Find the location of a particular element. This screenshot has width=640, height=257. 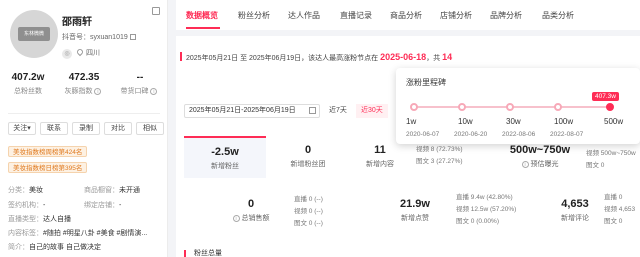

contact-button: 联系 is located at coordinates (54, 128).